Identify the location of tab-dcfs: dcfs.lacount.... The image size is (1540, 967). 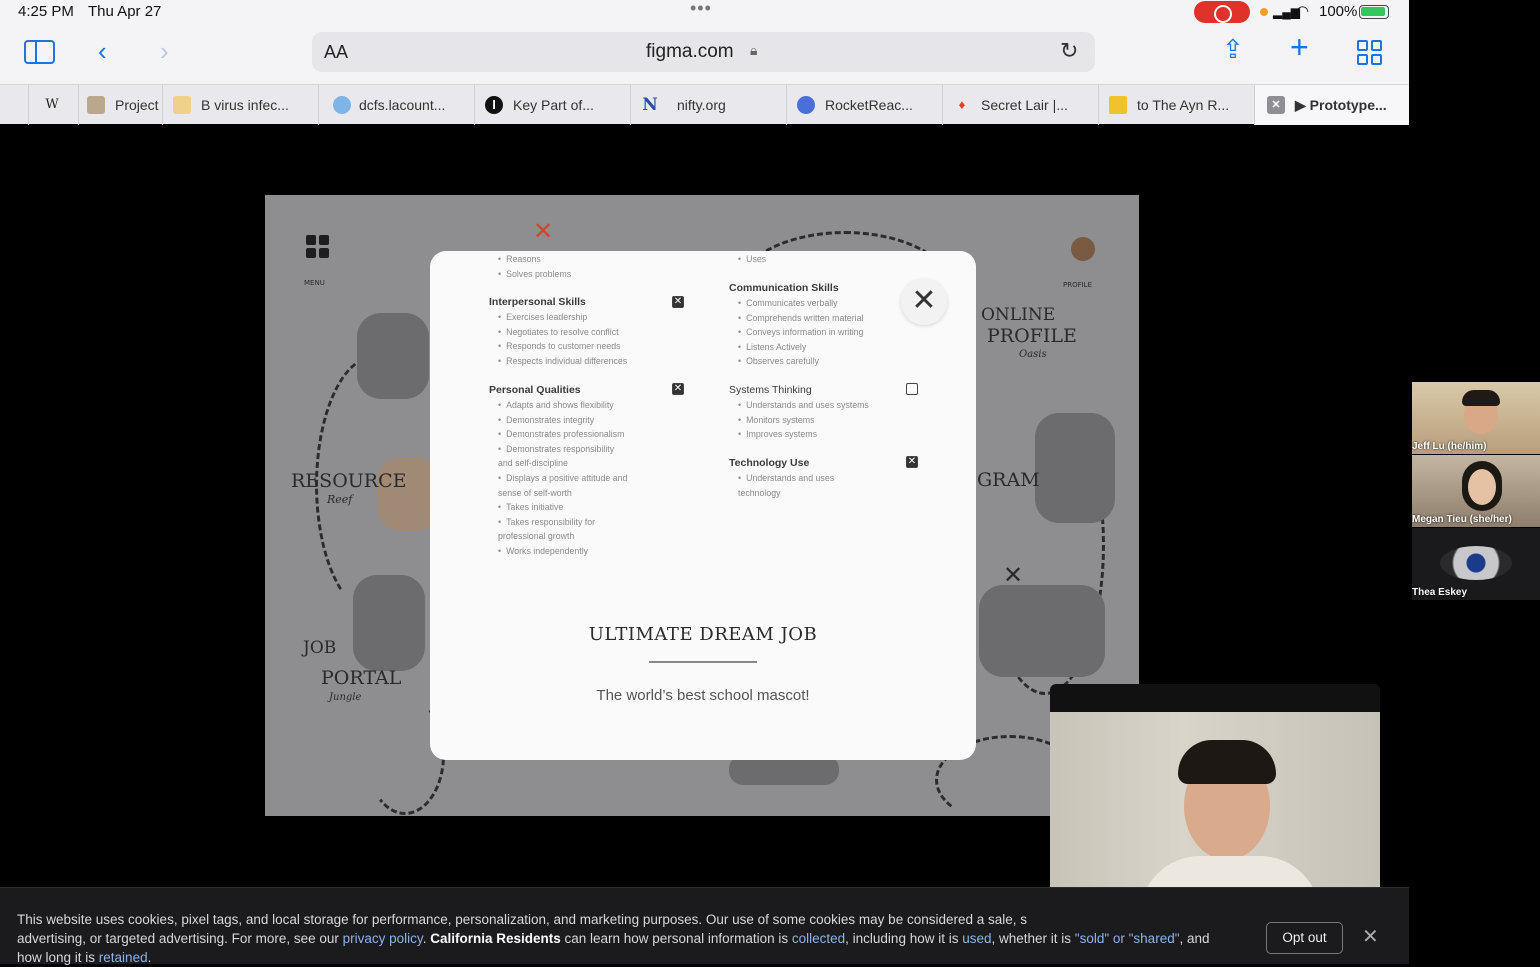
(396, 105).